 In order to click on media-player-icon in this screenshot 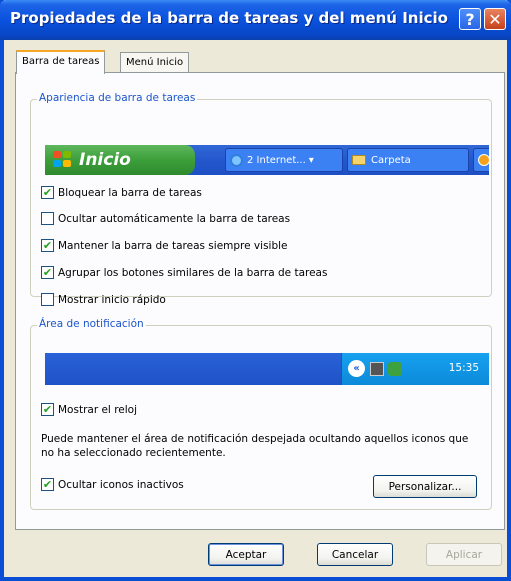, I will do `click(483, 160)`.